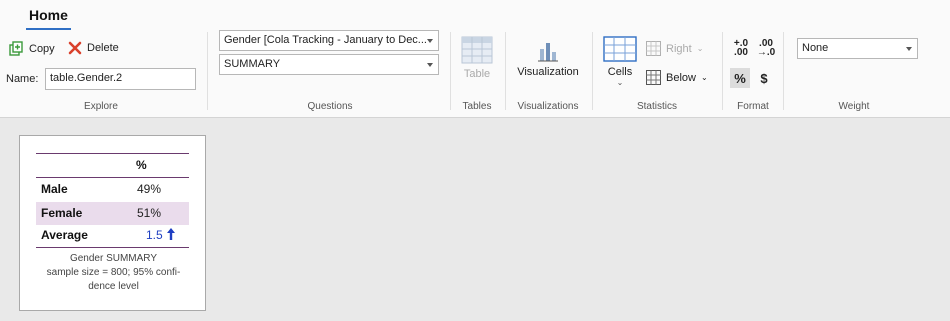 The height and width of the screenshot is (321, 950). I want to click on row-value: 1.5, so click(154, 235).